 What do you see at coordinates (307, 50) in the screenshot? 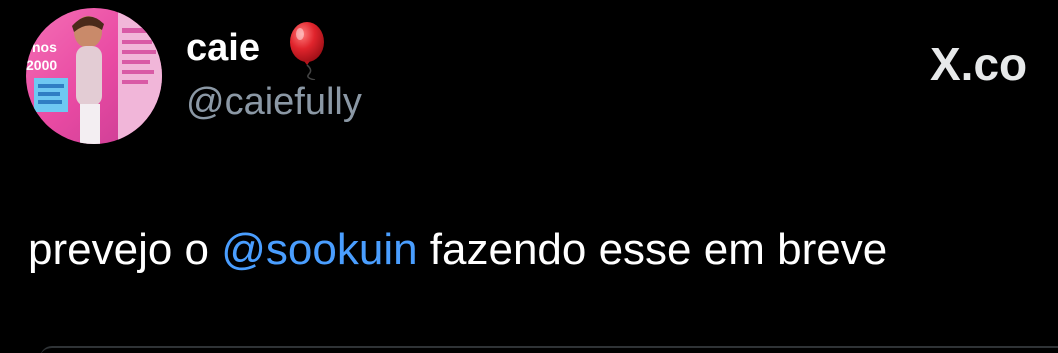
I see `balloon-emoji-icon` at bounding box center [307, 50].